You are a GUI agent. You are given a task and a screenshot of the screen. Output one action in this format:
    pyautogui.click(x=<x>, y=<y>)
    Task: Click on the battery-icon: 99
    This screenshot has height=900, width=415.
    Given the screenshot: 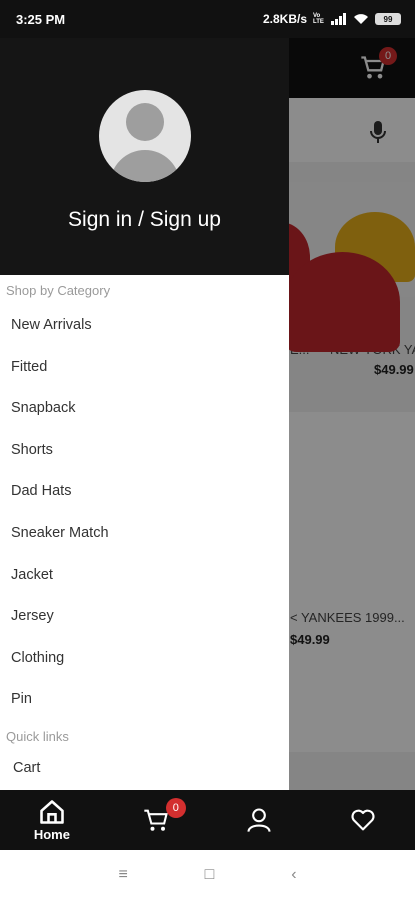 What is the action you would take?
    pyautogui.click(x=388, y=19)
    